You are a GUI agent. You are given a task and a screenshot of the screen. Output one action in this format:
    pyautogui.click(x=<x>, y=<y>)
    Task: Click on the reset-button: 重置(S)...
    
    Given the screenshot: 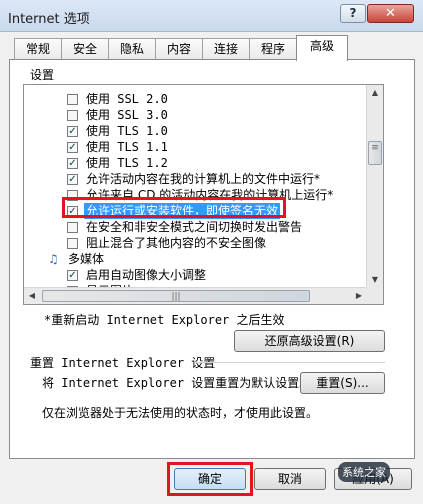 What is the action you would take?
    pyautogui.click(x=342, y=383)
    